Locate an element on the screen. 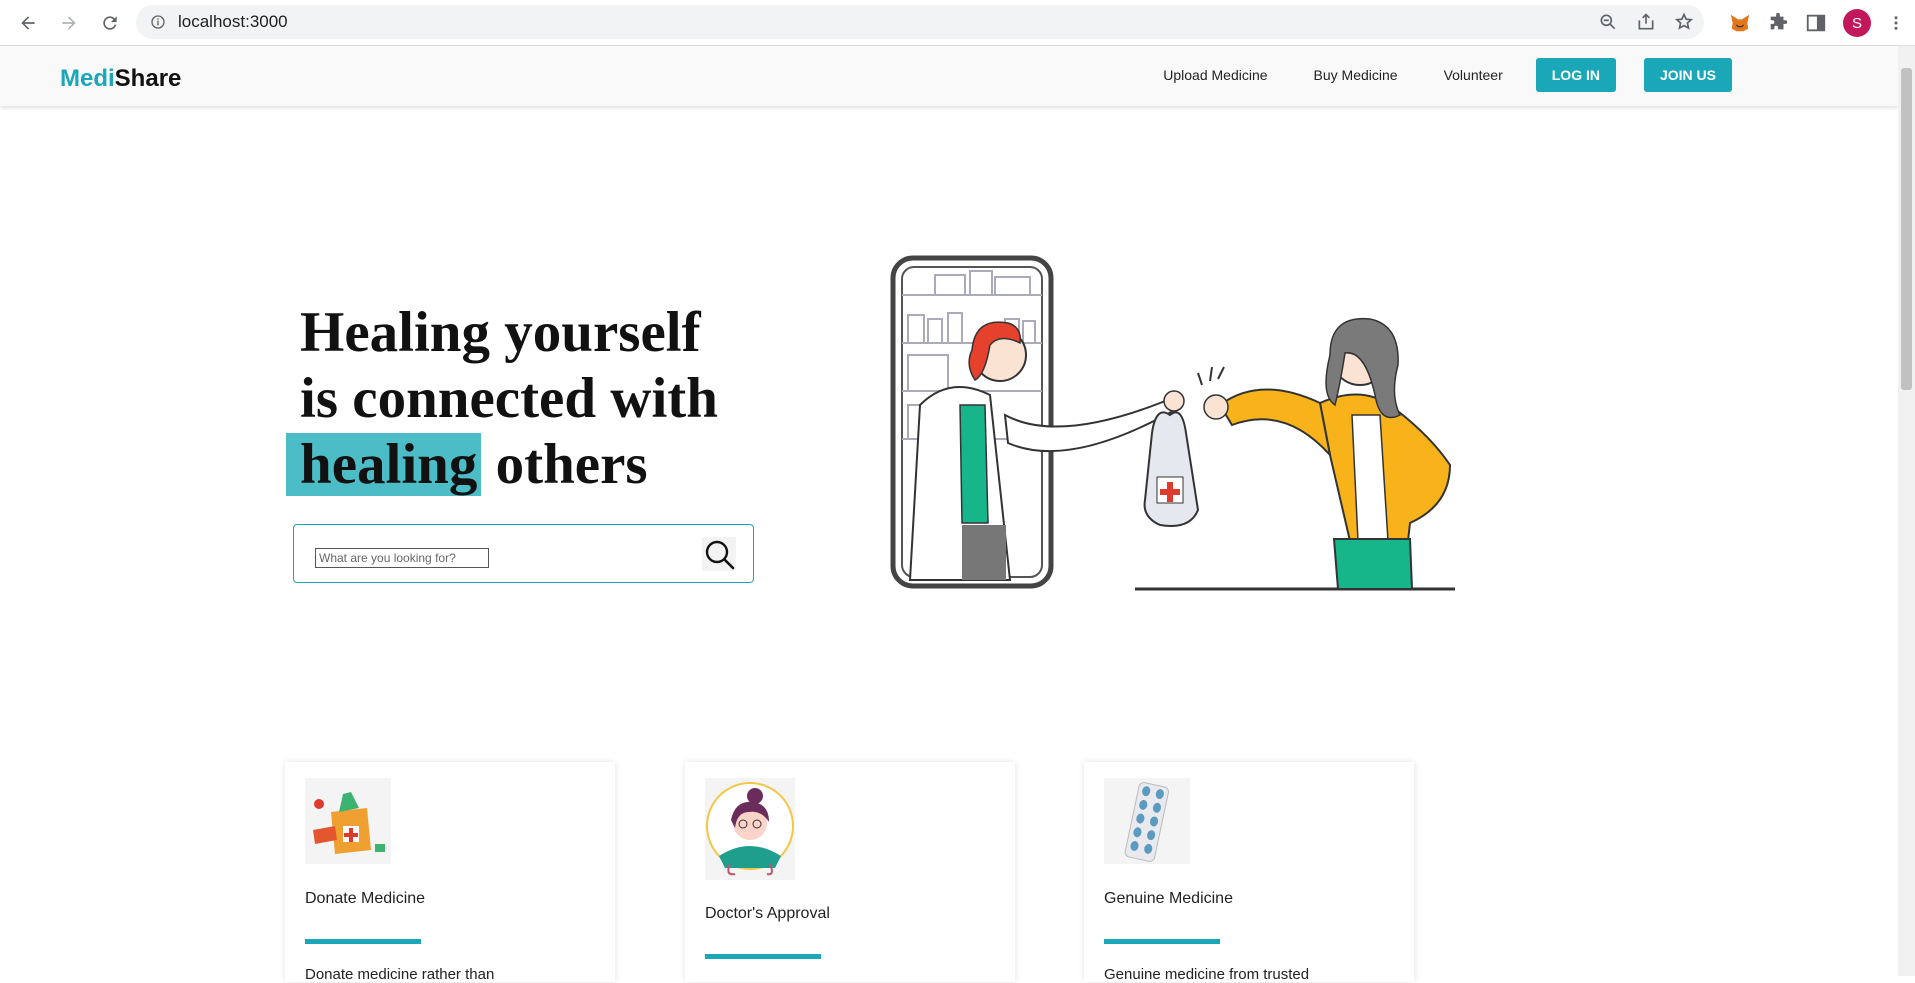  logo-part1: Medi is located at coordinates (87, 78).